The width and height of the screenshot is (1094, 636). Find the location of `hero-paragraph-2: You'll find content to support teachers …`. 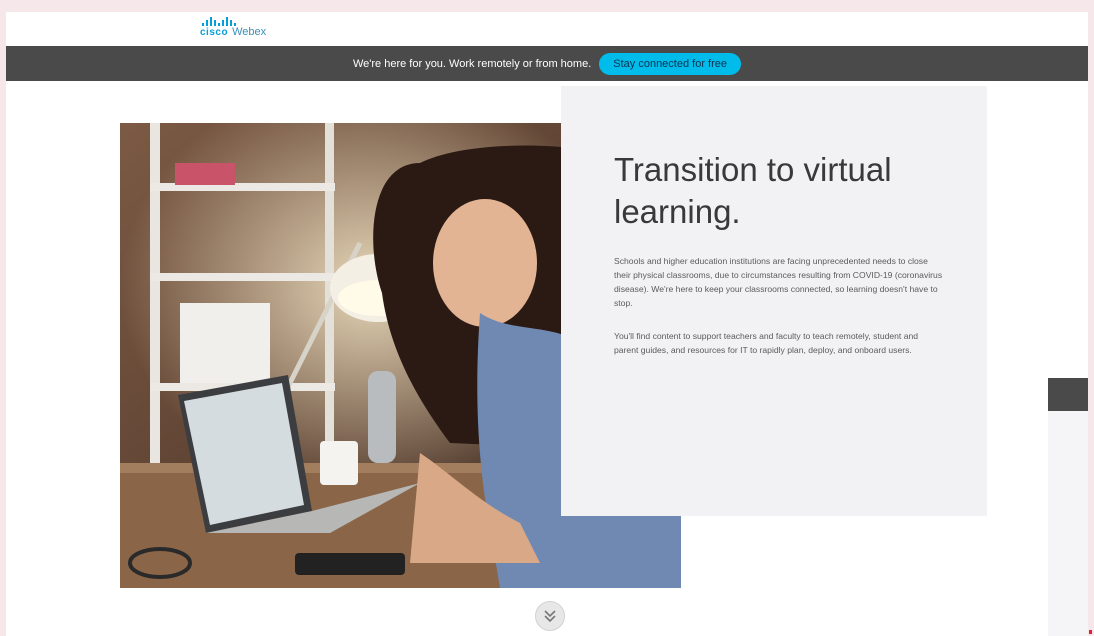

hero-paragraph-2: You'll find content to support teachers … is located at coordinates (766, 343).